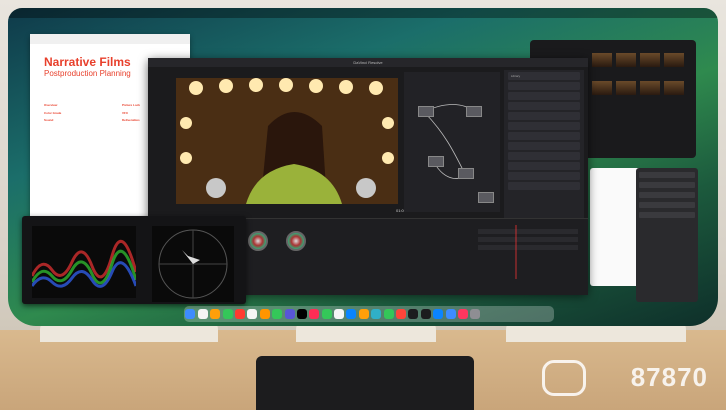  Describe the element at coordinates (51, 105) in the screenshot. I see `section-heading: Overview` at that location.